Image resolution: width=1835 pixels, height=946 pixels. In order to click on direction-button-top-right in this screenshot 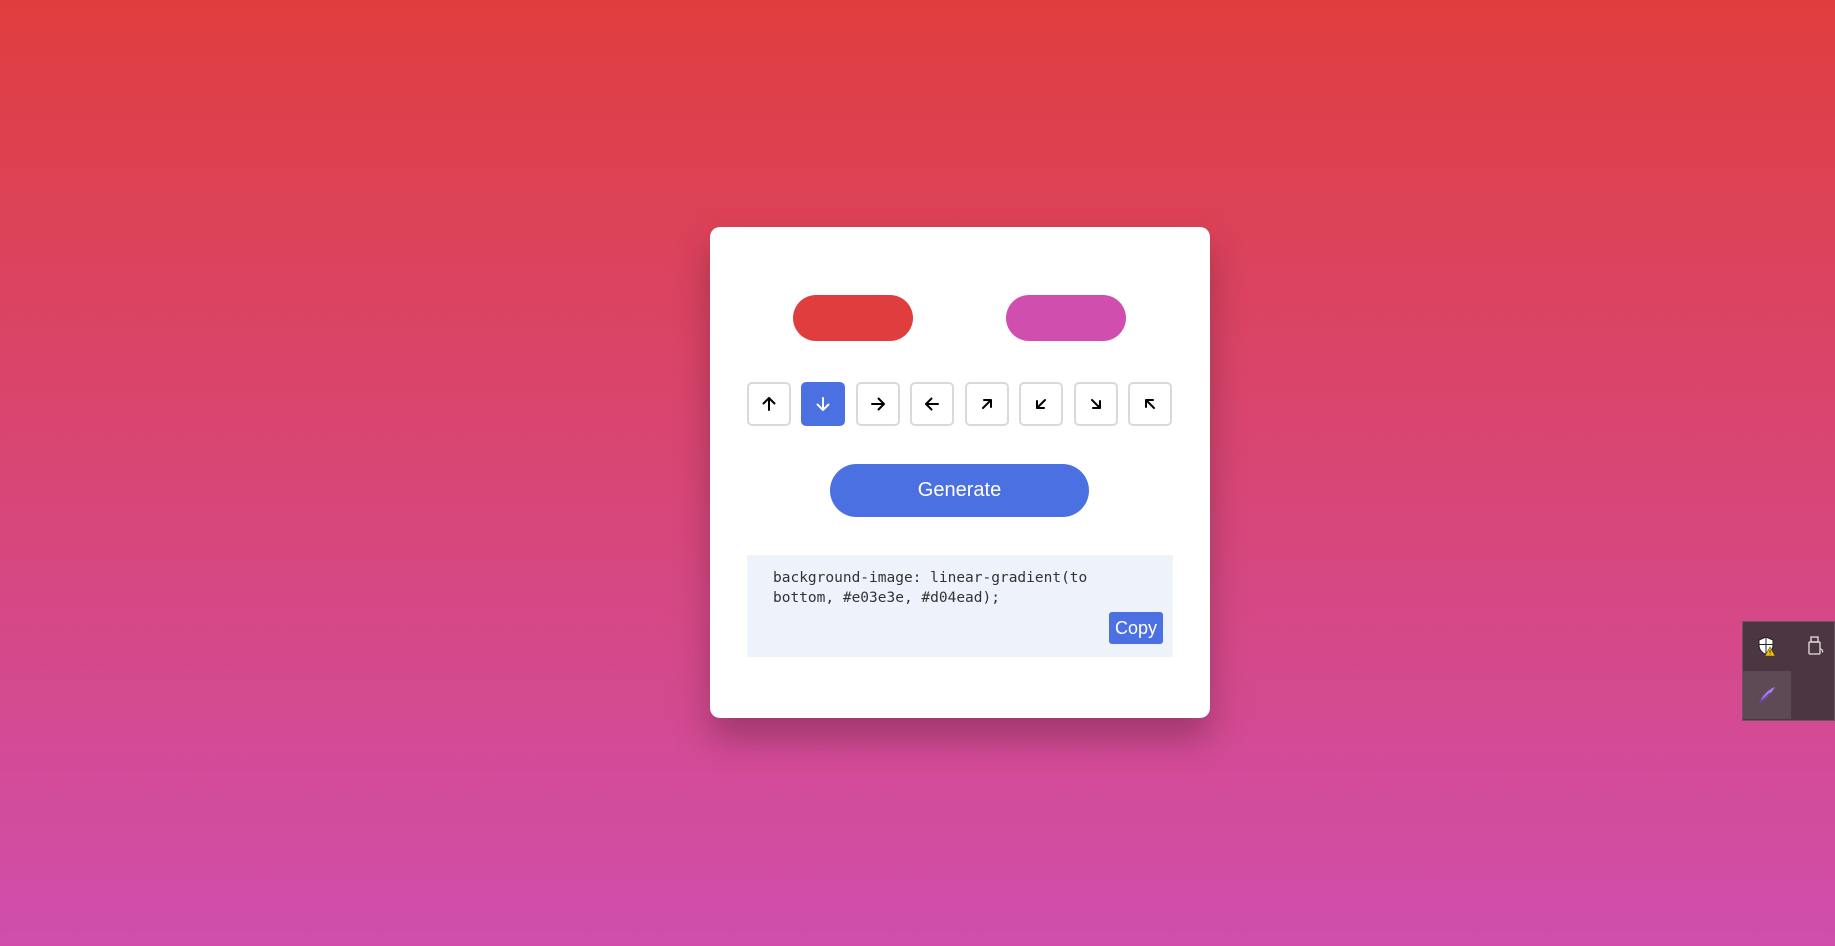, I will do `click(987, 404)`.